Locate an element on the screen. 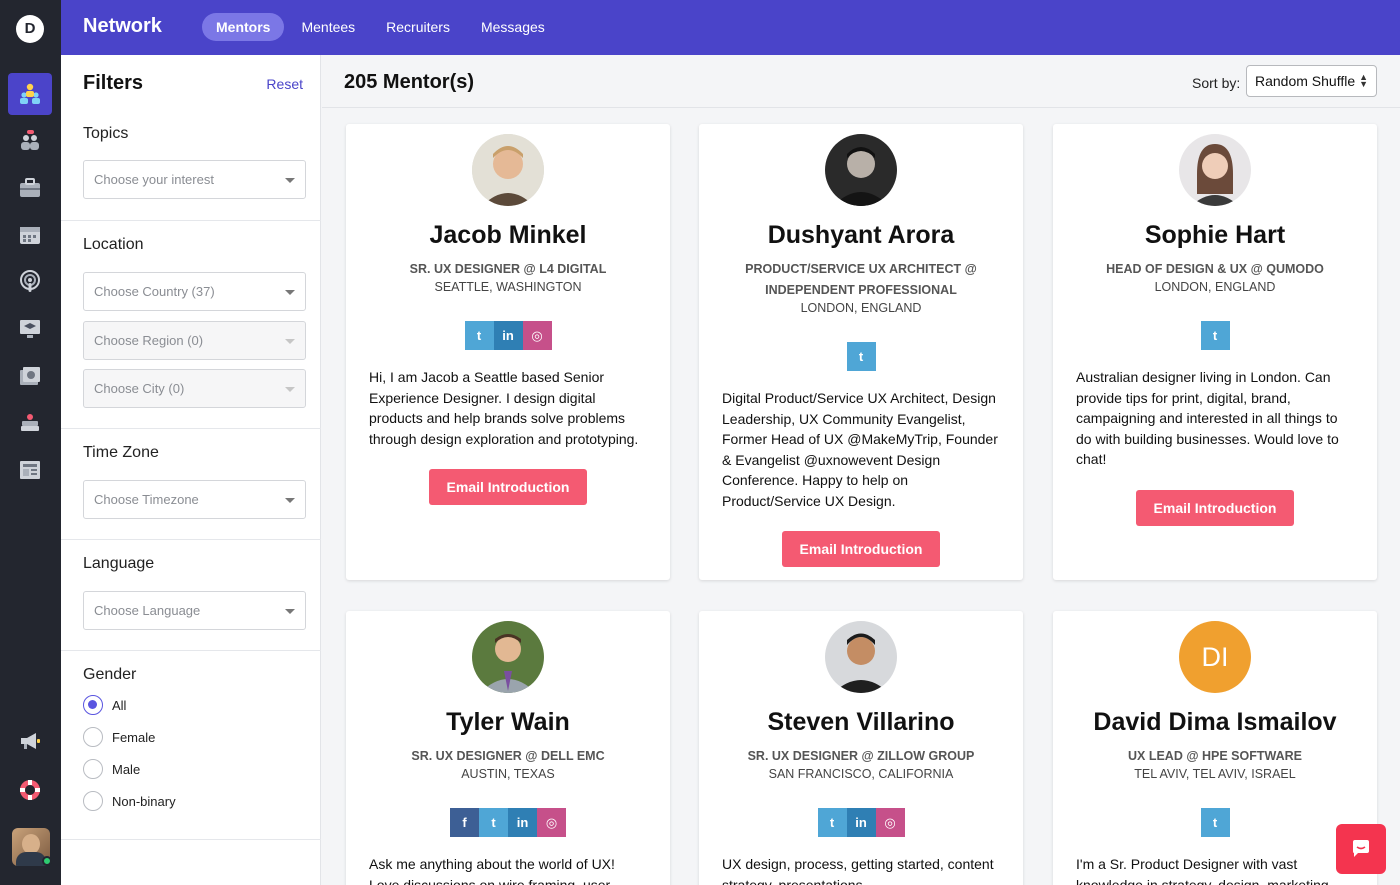 The image size is (1400, 885). gender-option-nonbinary: Non-binary is located at coordinates (129, 801).